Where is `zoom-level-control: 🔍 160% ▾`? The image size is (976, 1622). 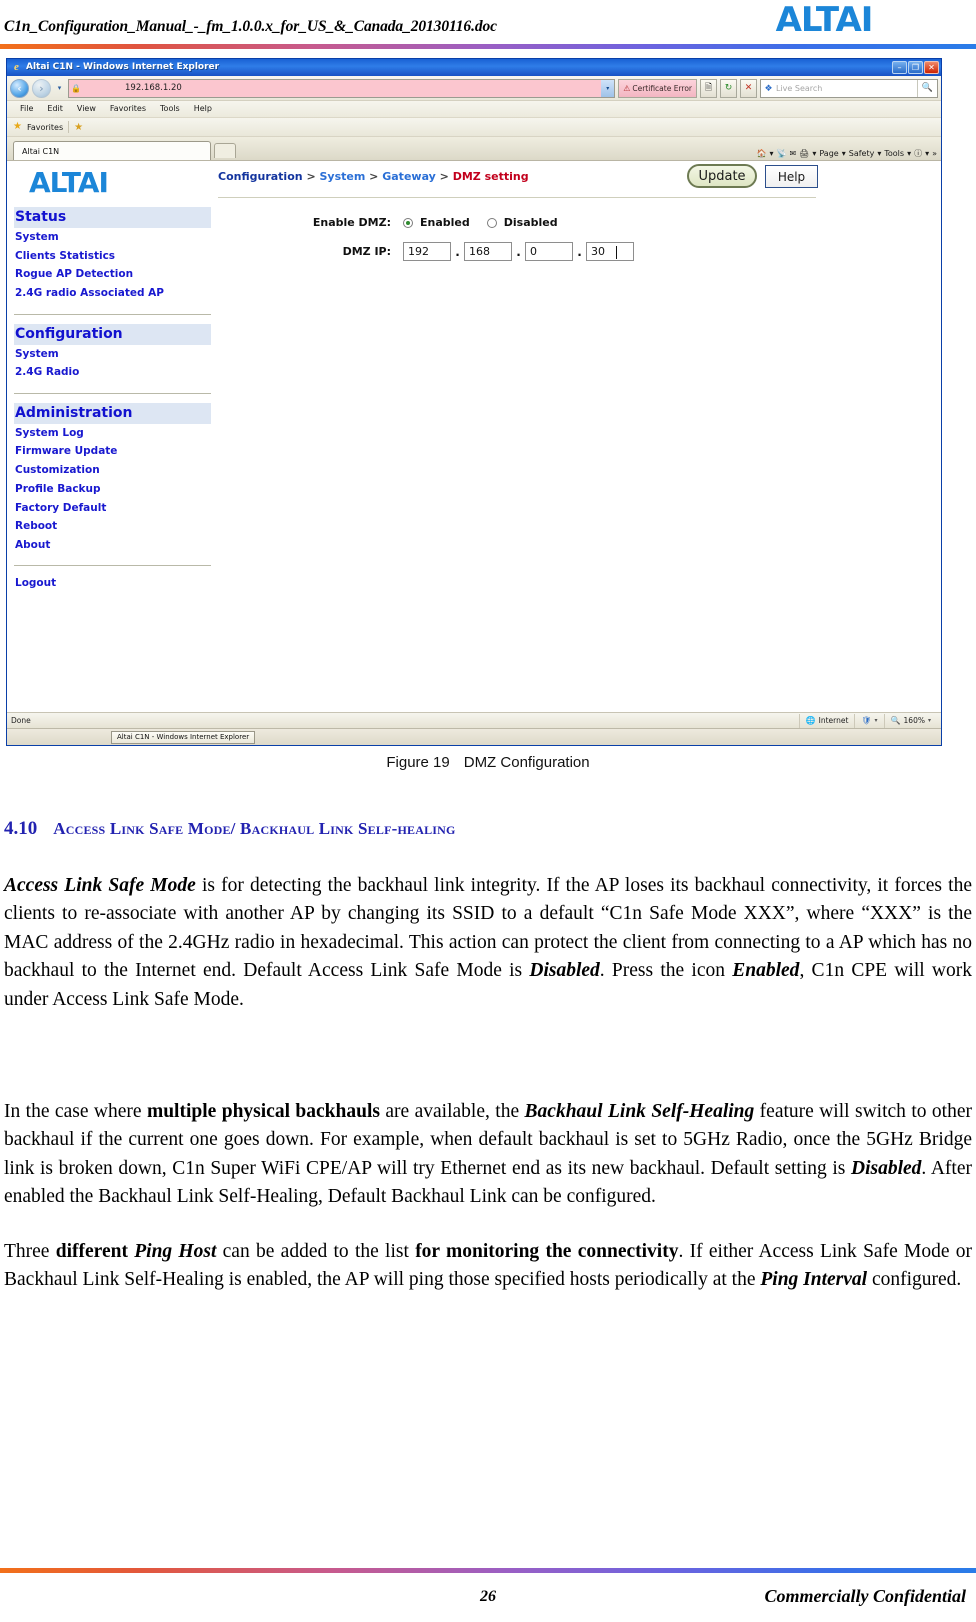 zoom-level-control: 🔍 160% ▾ is located at coordinates (910, 720).